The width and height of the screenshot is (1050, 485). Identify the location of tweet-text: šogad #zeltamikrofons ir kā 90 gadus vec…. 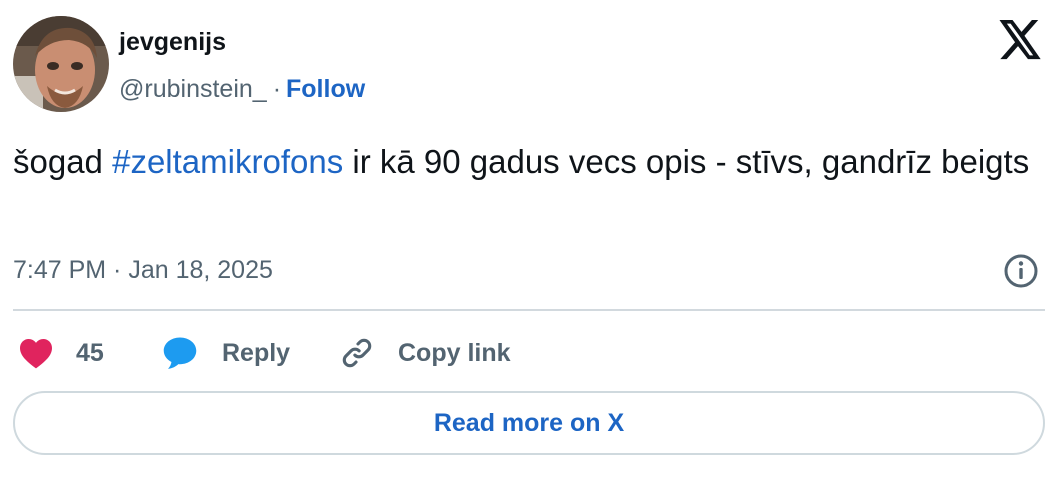
(523, 162).